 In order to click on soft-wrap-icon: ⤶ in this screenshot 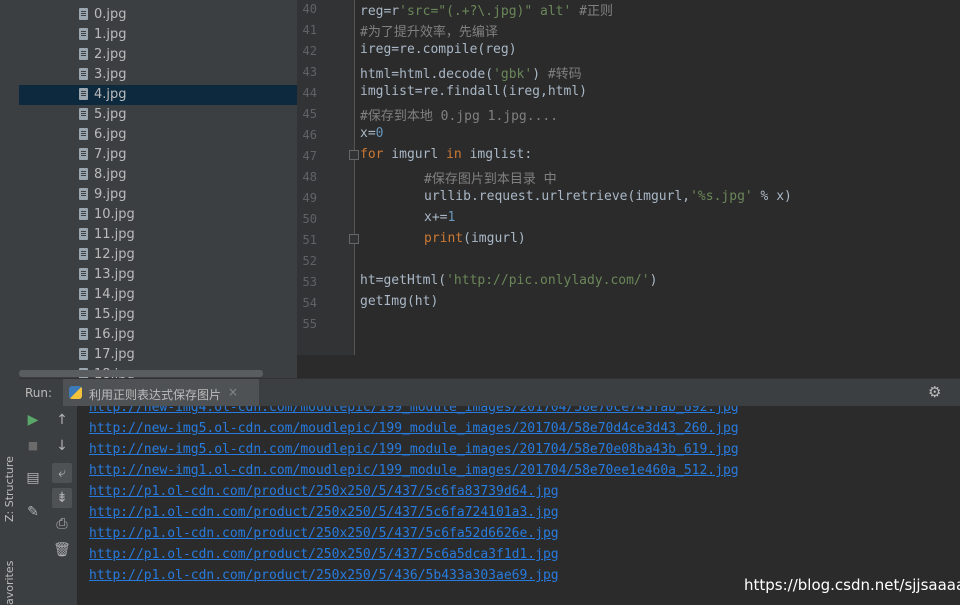, I will do `click(62, 473)`.